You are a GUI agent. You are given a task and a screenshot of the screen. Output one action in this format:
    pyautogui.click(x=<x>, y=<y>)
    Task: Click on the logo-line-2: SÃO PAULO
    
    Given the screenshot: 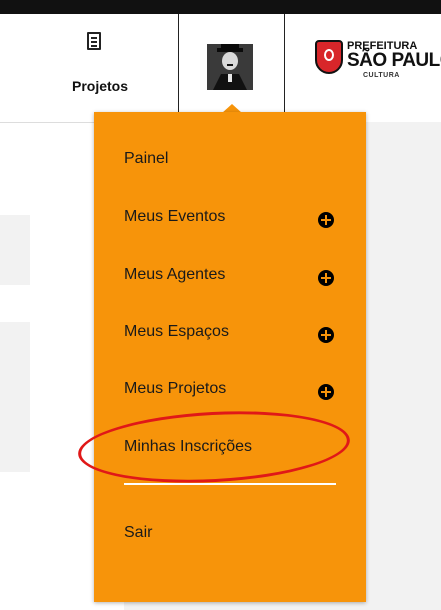 What is the action you would take?
    pyautogui.click(x=394, y=60)
    